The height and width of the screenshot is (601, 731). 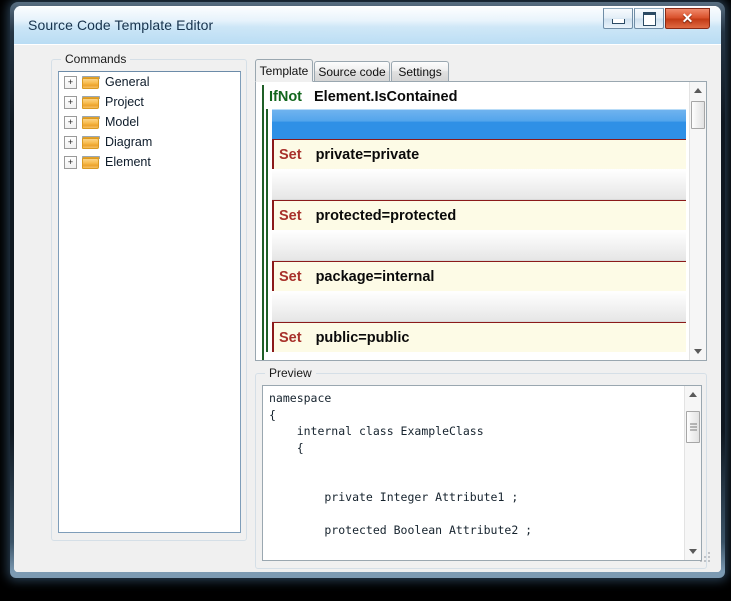 I want to click on template-row-selected, so click(x=479, y=124).